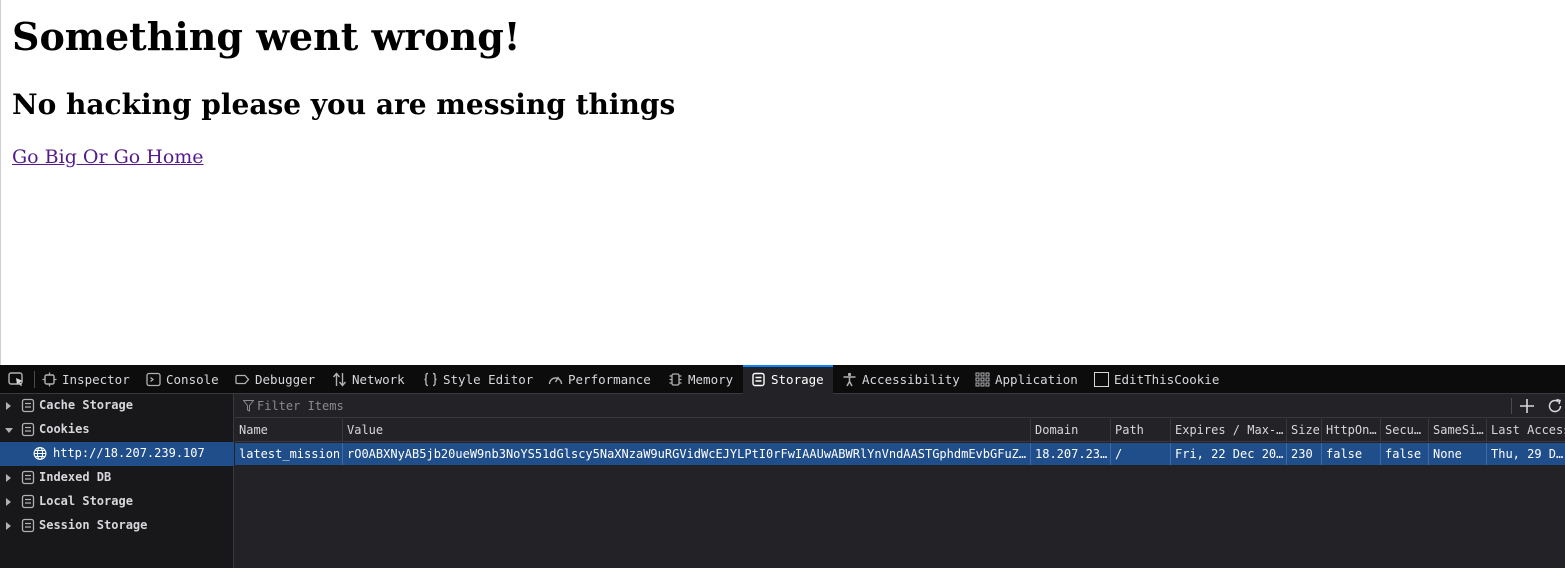 This screenshot has height=568, width=1565. I want to click on column-header-size: Size, so click(1303, 430).